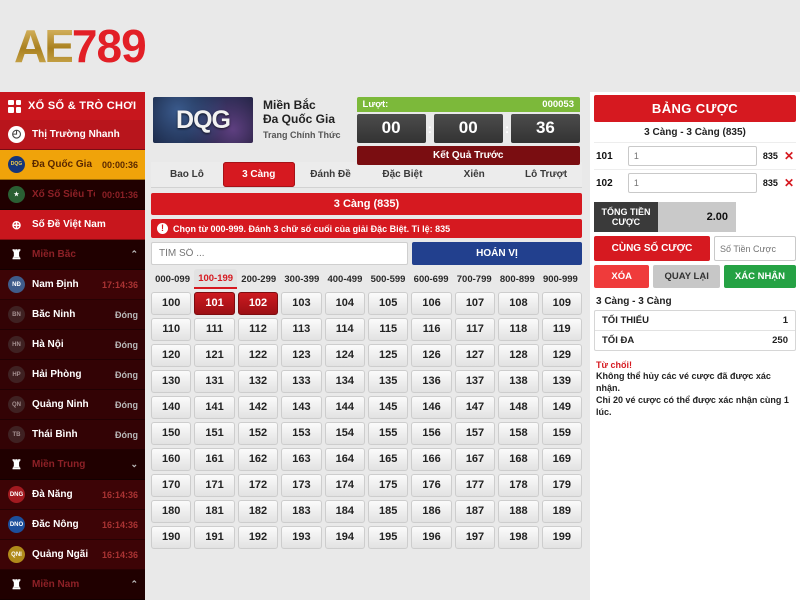 The image size is (800, 600). I want to click on number-cell-118: 118, so click(518, 329).